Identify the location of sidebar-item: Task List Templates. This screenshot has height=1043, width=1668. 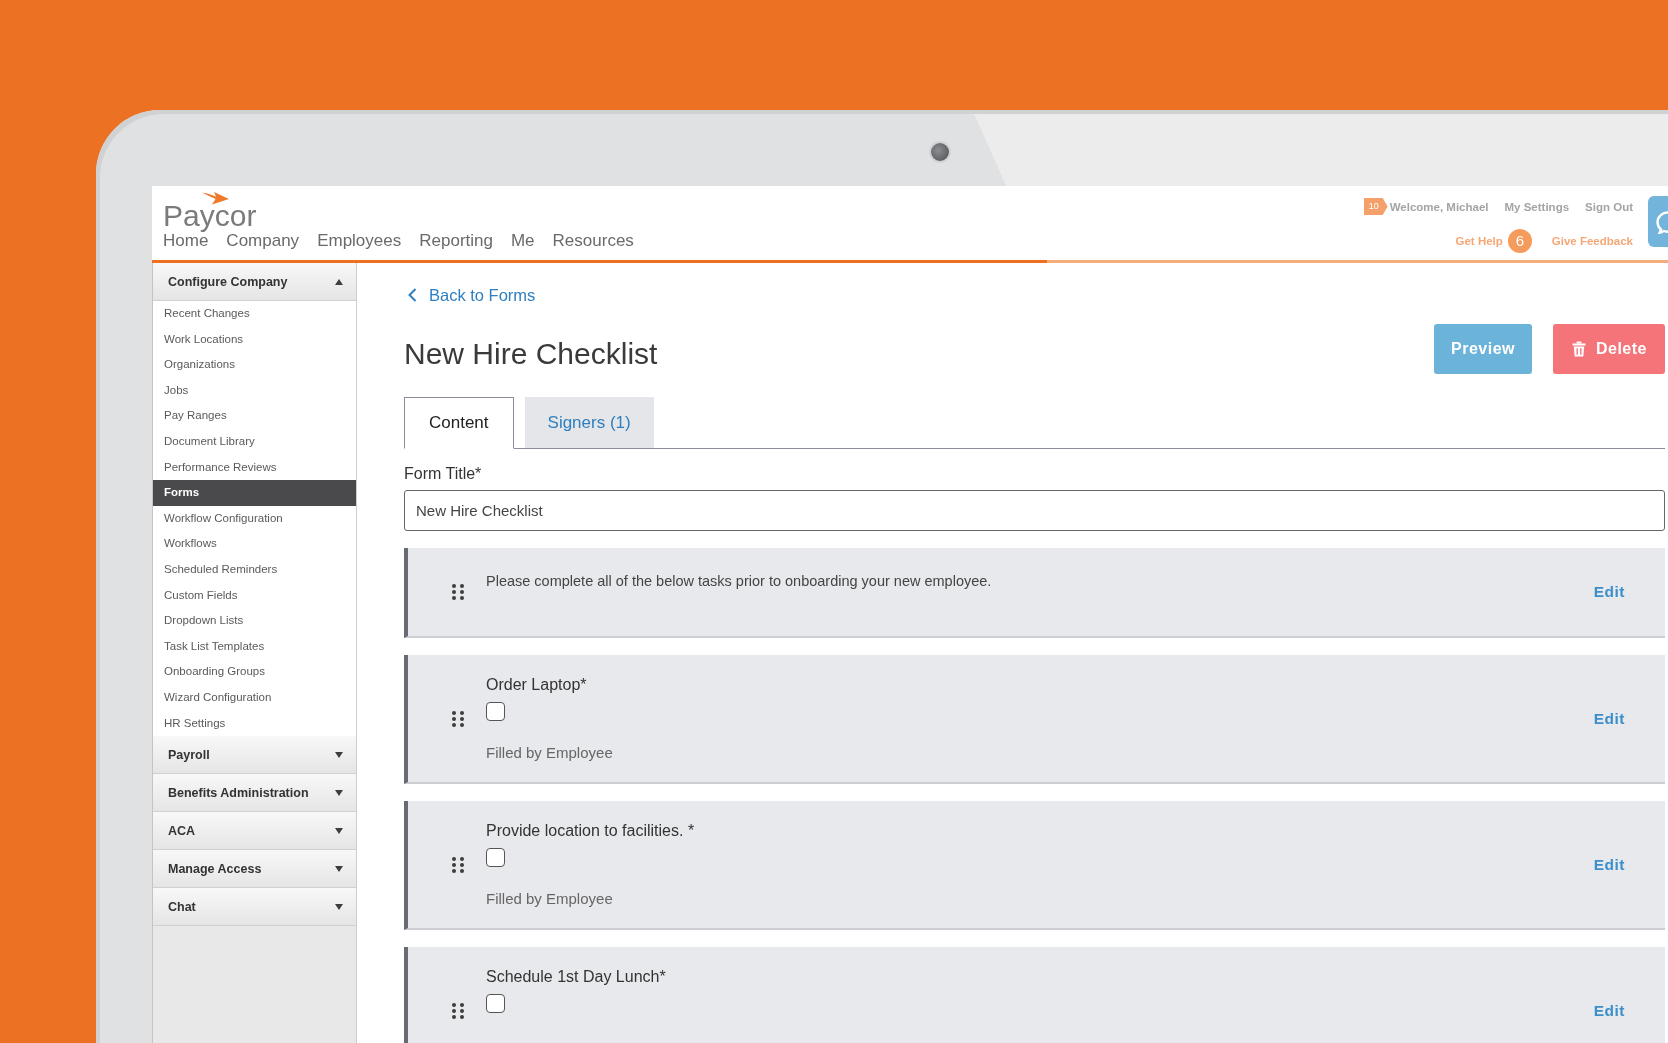
(254, 646).